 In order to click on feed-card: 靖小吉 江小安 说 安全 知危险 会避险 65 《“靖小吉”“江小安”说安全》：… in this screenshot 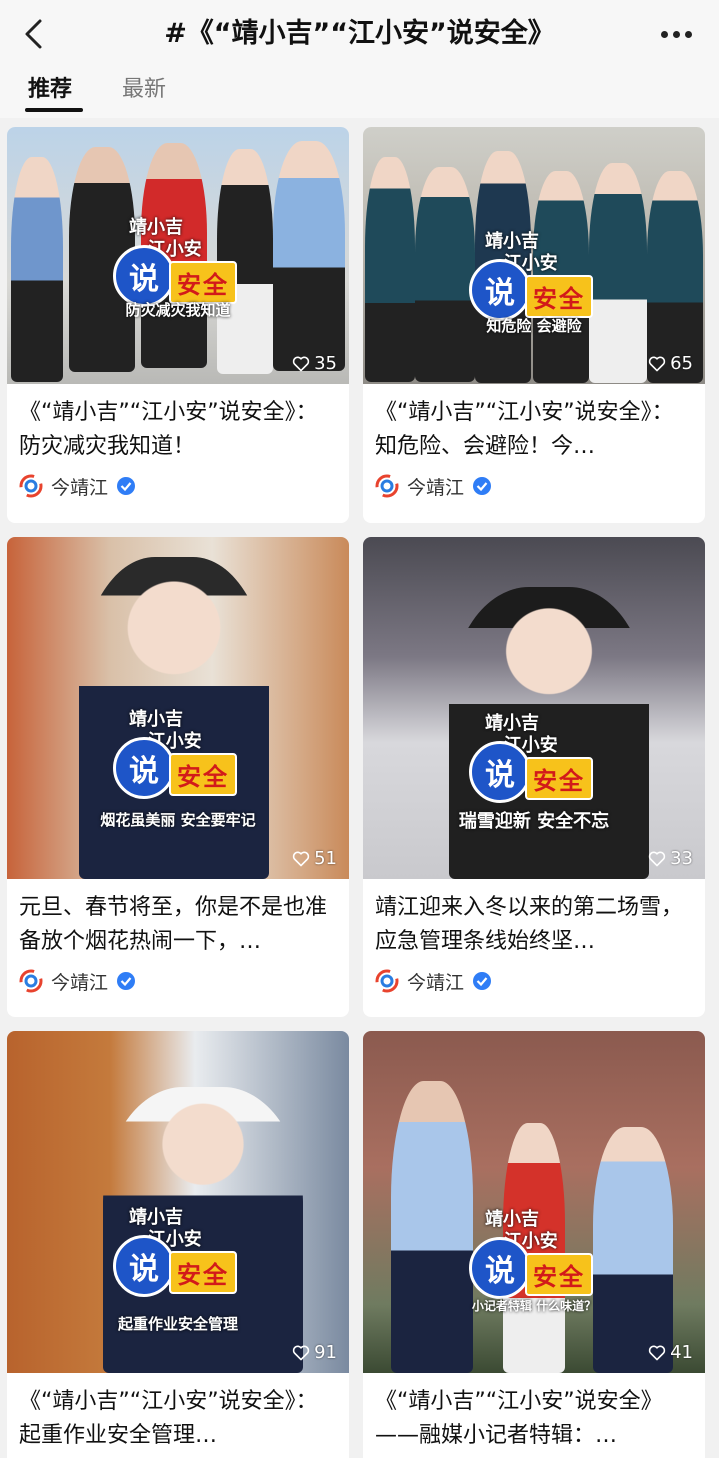, I will do `click(534, 325)`.